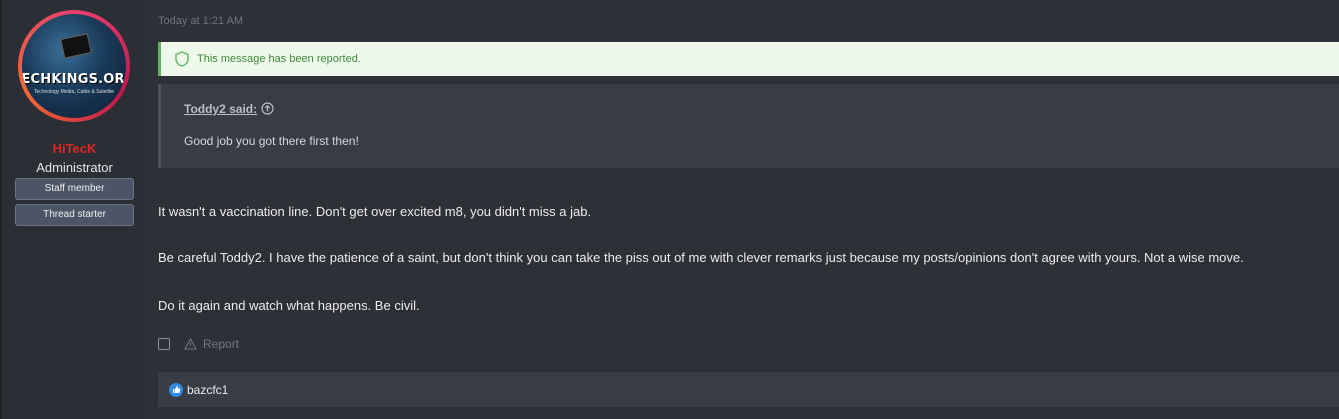 Image resolution: width=1339 pixels, height=419 pixels. Describe the element at coordinates (748, 389) in the screenshot. I see `reactions-bar: bazcfc1` at that location.